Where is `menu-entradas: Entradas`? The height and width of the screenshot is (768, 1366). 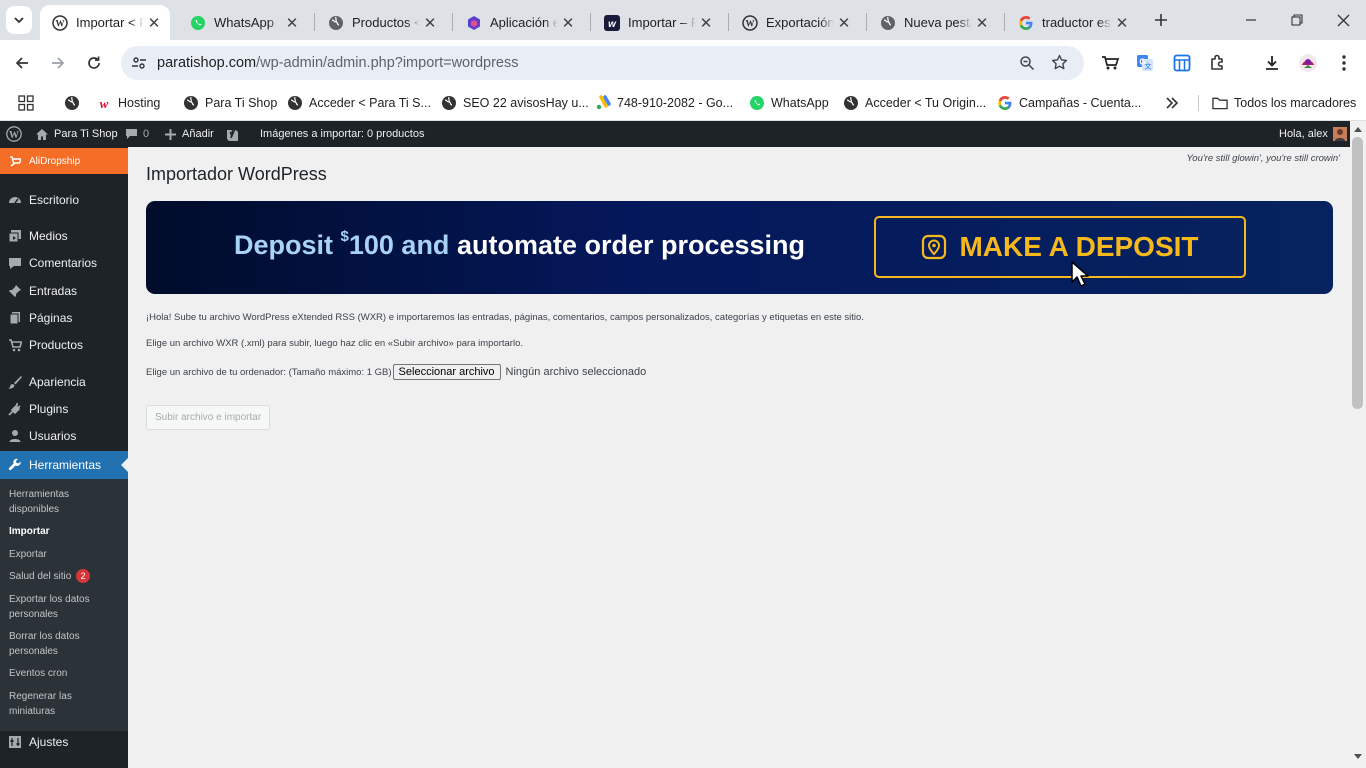
menu-entradas: Entradas is located at coordinates (64, 291).